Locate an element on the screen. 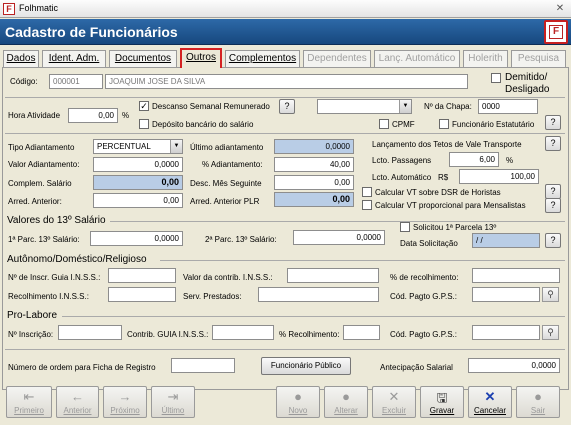  parcela2-field: 0,0000 is located at coordinates (339, 237).